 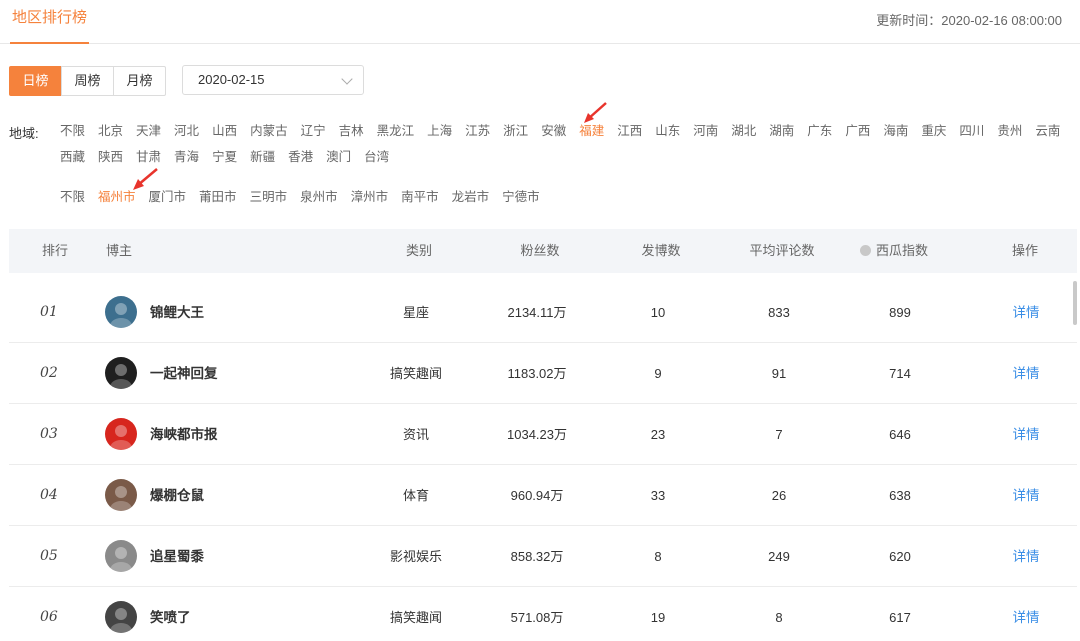 What do you see at coordinates (521, 197) in the screenshot?
I see `city-item: 宁德市` at bounding box center [521, 197].